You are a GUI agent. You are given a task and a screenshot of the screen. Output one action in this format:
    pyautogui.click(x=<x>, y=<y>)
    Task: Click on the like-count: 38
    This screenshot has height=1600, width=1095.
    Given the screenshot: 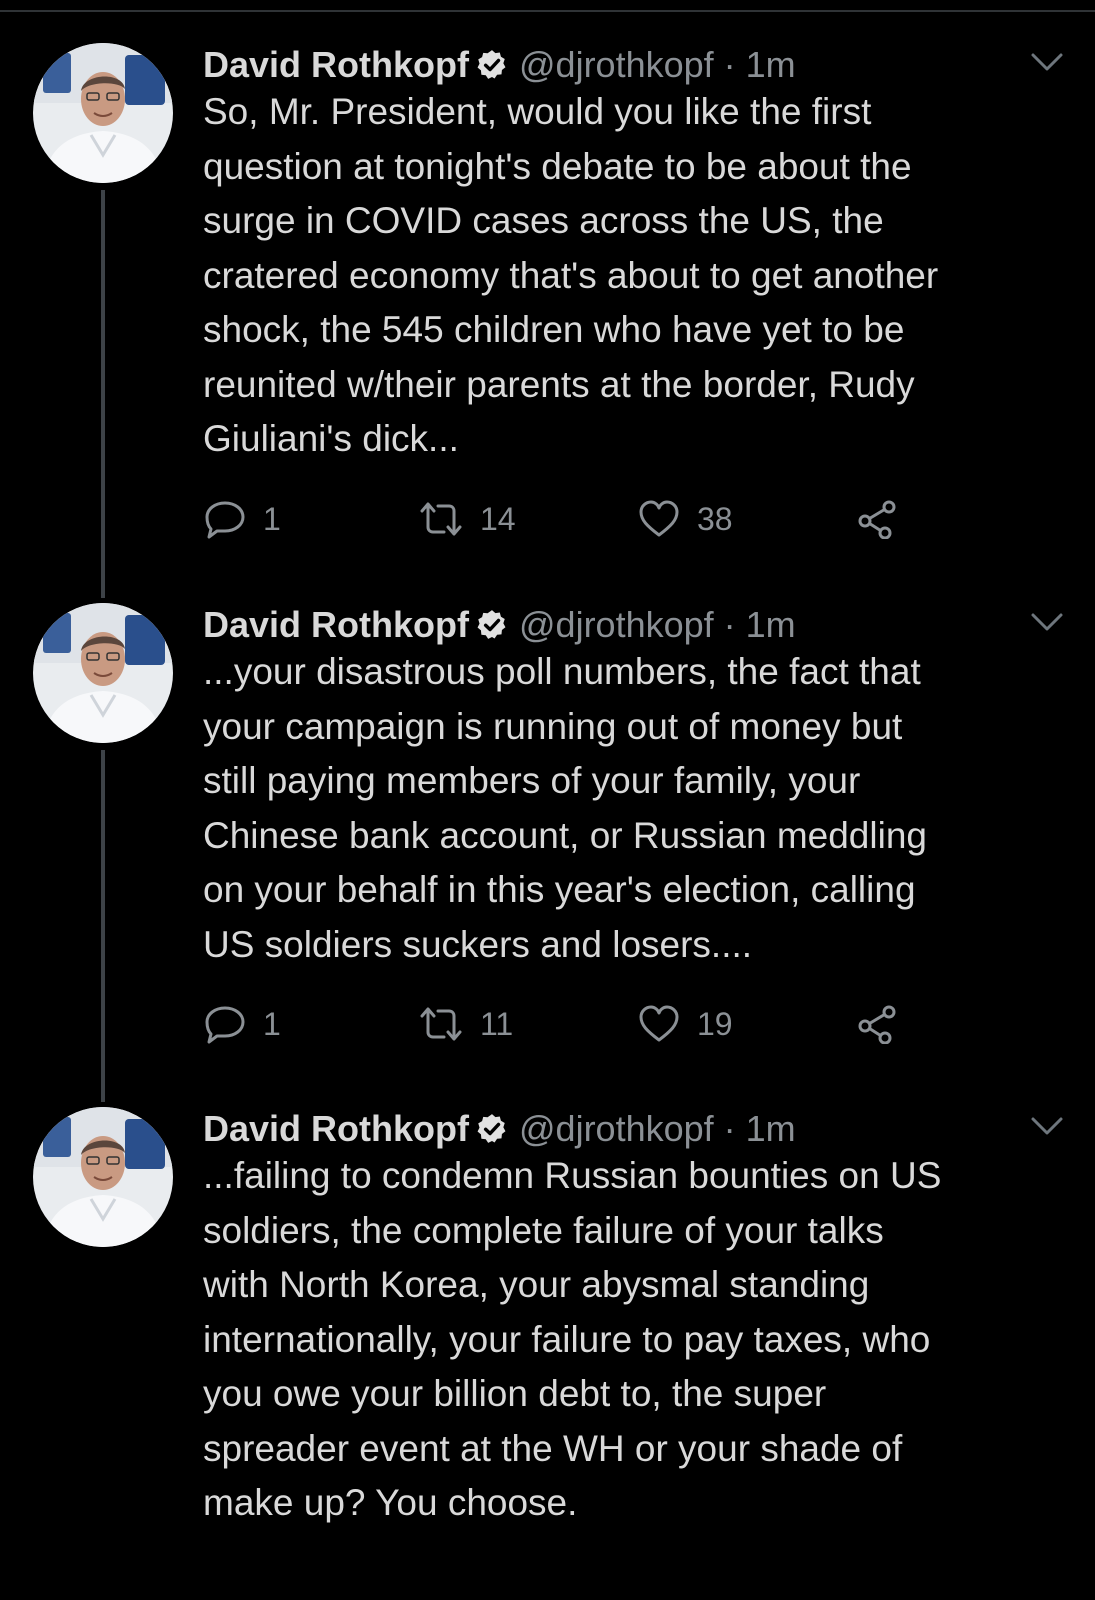 What is the action you would take?
    pyautogui.click(x=715, y=518)
    